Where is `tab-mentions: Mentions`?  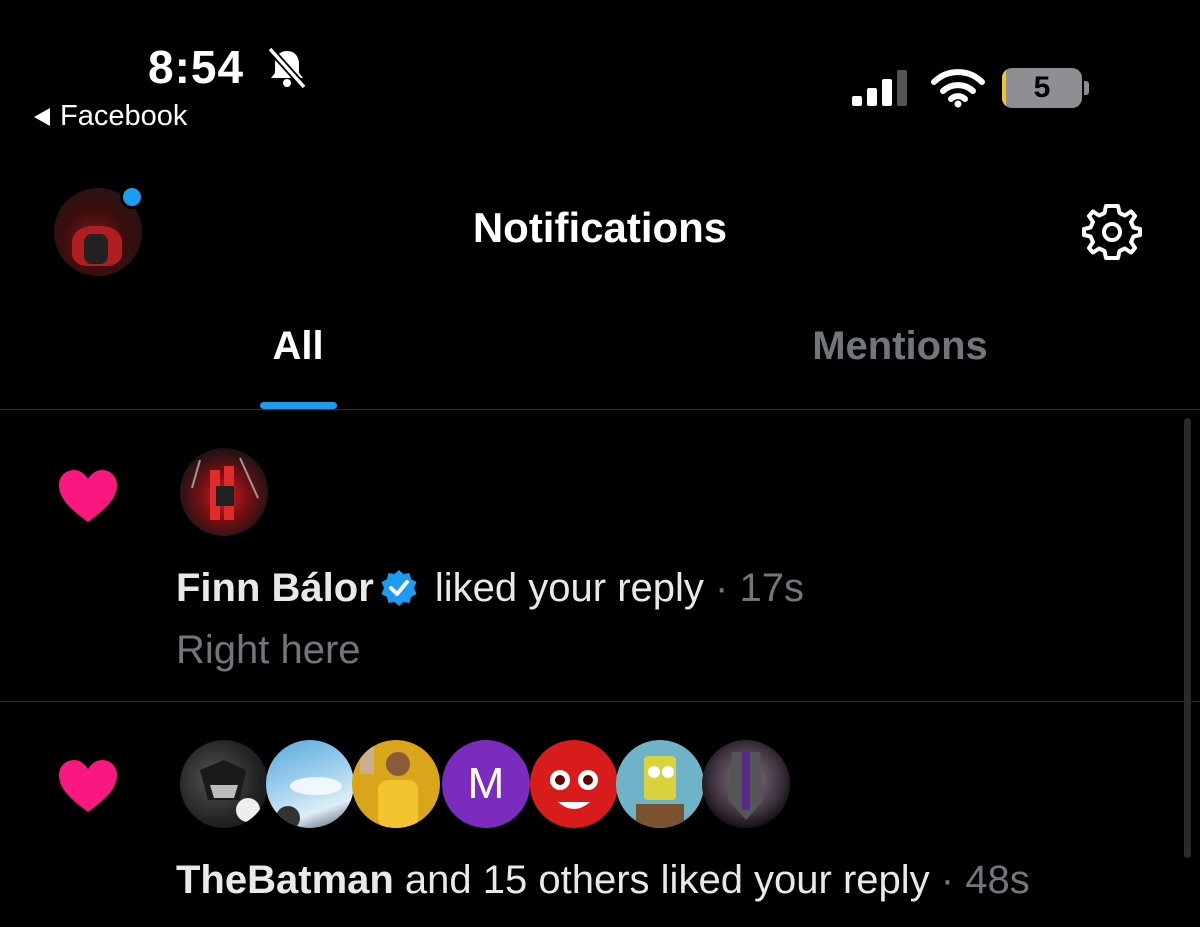 tab-mentions: Mentions is located at coordinates (900, 346).